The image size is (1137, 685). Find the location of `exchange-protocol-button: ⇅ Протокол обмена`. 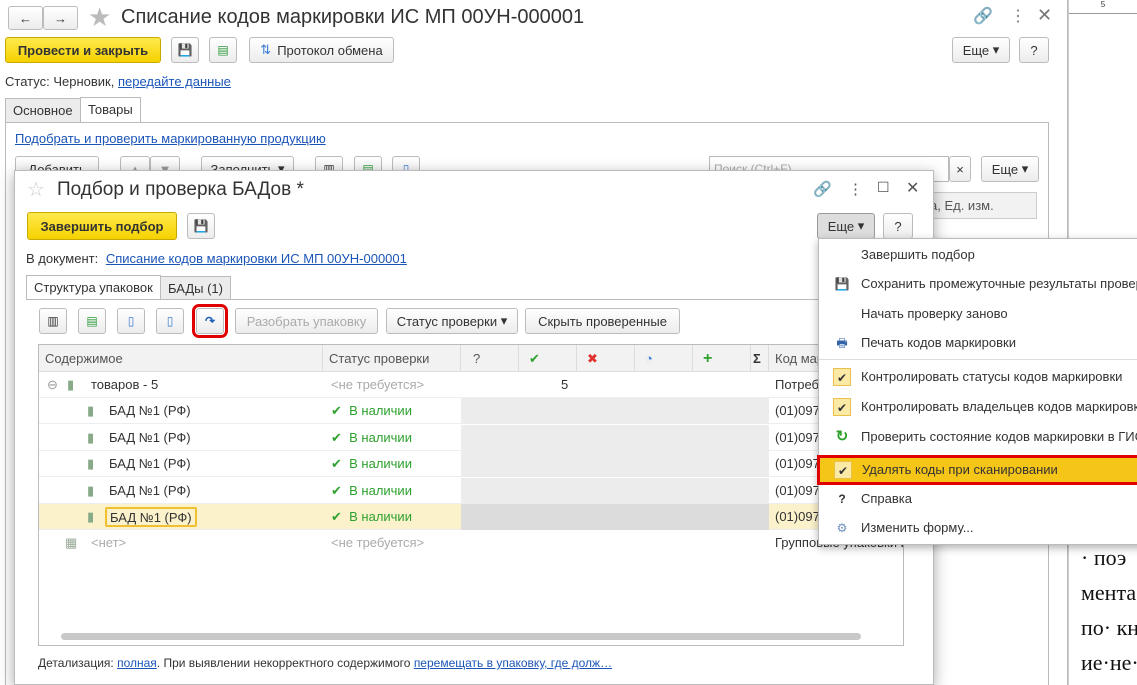

exchange-protocol-button: ⇅ Протокол обмена is located at coordinates (321, 50).